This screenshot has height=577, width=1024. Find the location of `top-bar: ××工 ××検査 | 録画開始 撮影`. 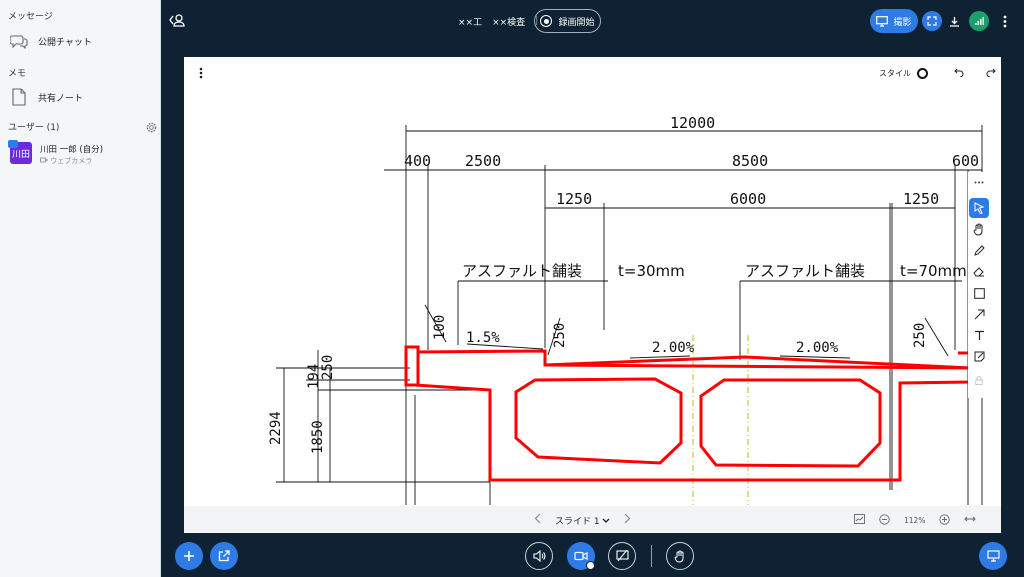

top-bar: ××工 ××検査 | 録画開始 撮影 is located at coordinates (592, 22).